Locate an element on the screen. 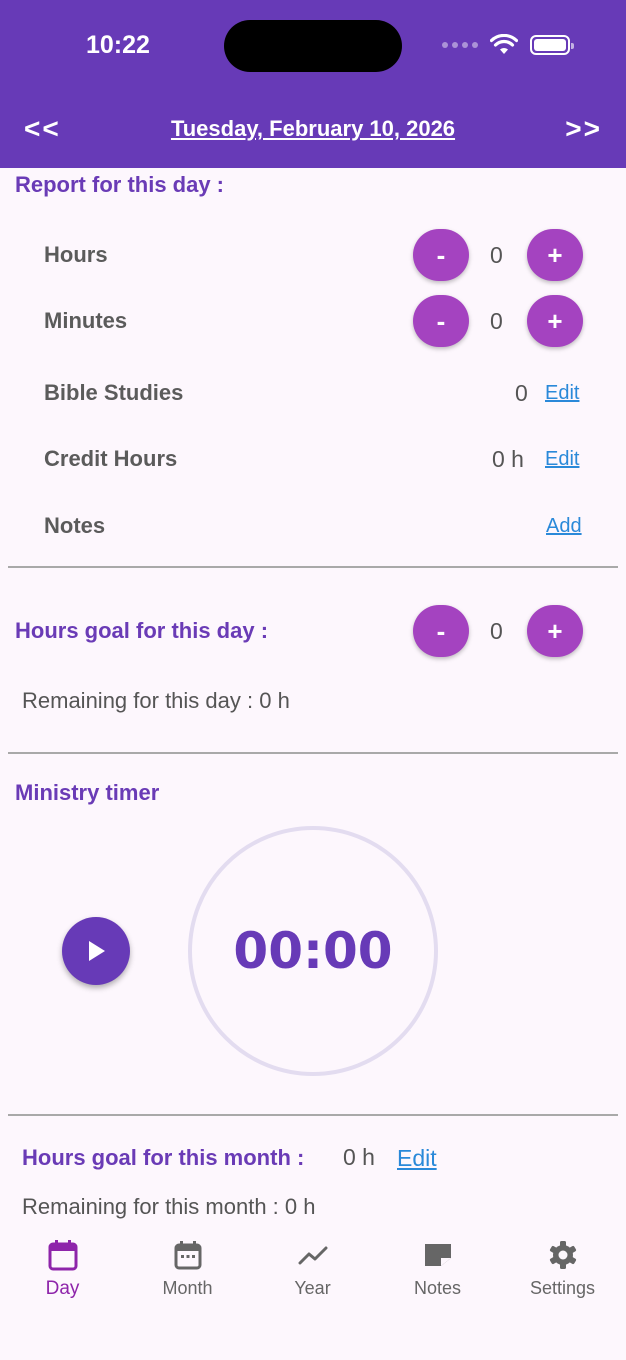  gear-icon is located at coordinates (562, 1255).